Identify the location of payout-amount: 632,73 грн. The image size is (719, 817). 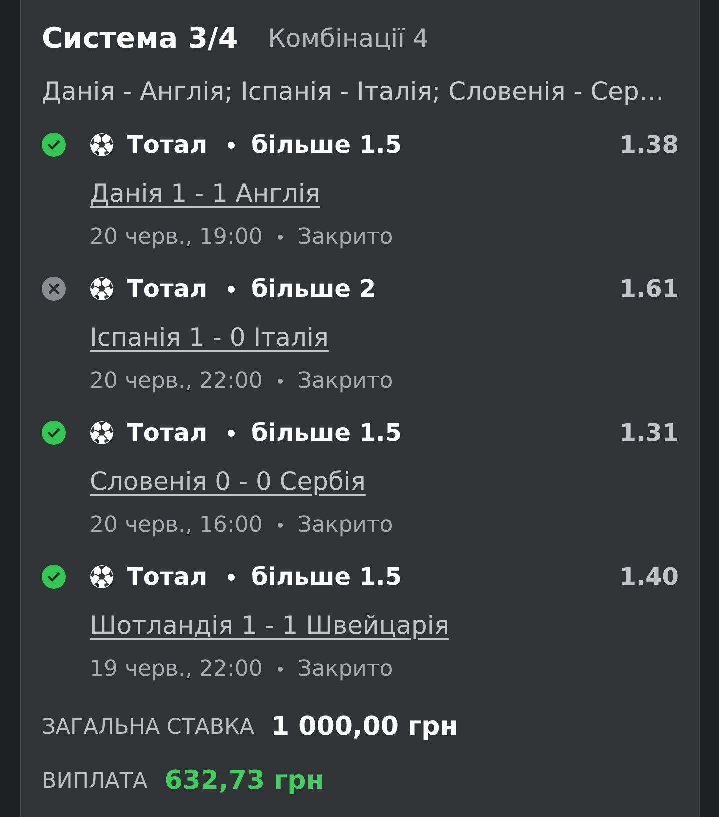
(244, 781).